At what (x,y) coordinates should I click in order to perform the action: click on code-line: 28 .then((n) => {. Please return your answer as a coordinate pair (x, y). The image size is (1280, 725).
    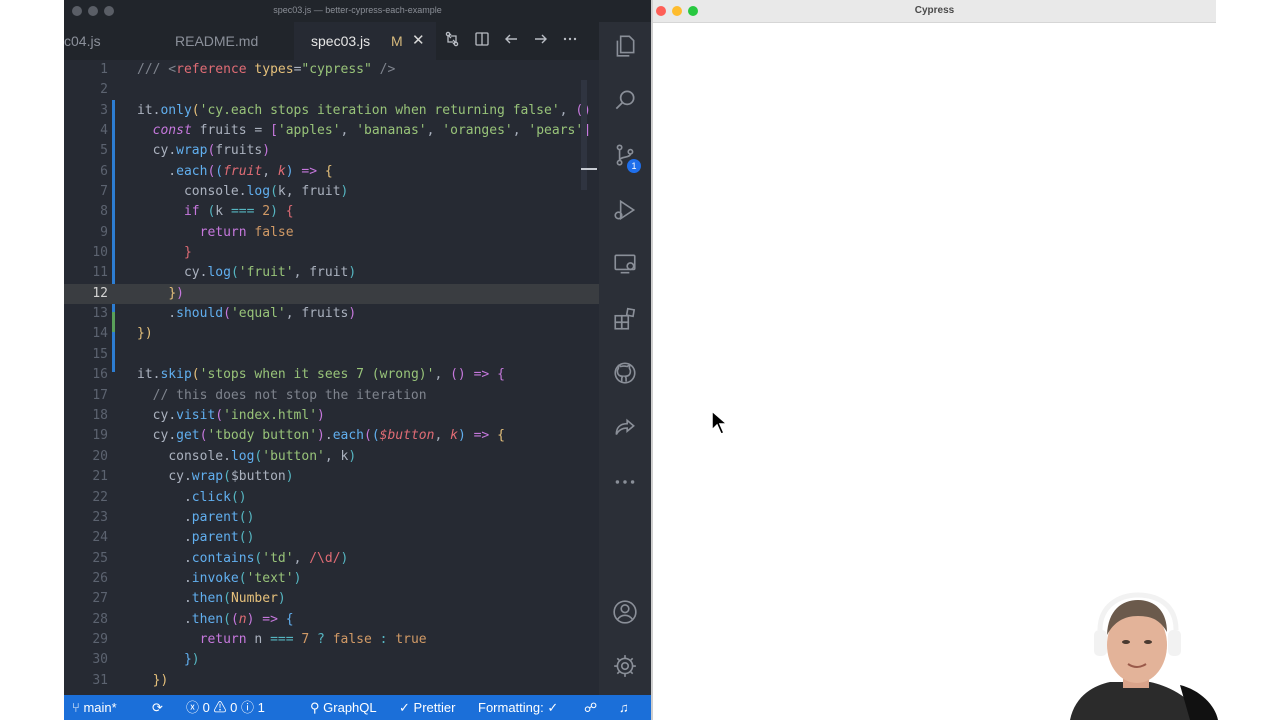
    Looking at the image, I should click on (193, 619).